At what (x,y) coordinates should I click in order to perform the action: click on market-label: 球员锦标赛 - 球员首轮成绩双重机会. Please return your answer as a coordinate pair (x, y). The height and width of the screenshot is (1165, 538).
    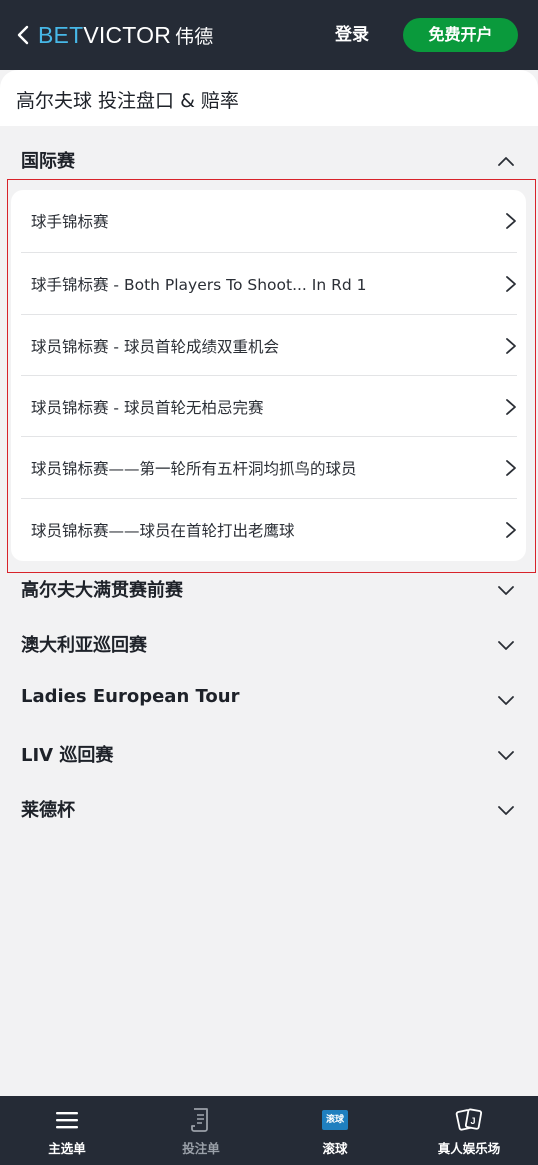
    Looking at the image, I should click on (155, 347).